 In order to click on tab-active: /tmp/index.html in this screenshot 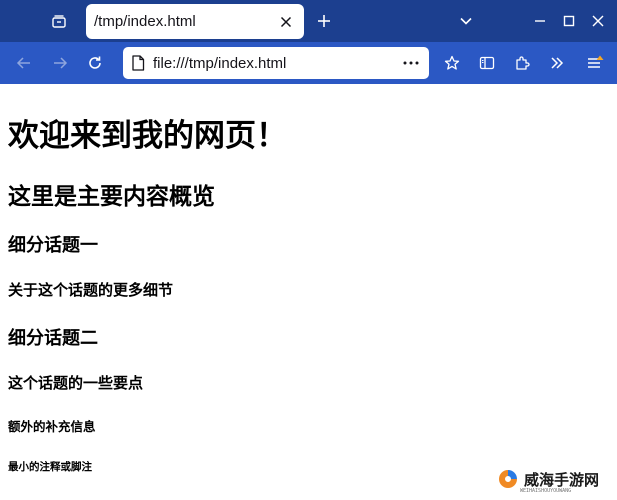, I will do `click(195, 21)`.